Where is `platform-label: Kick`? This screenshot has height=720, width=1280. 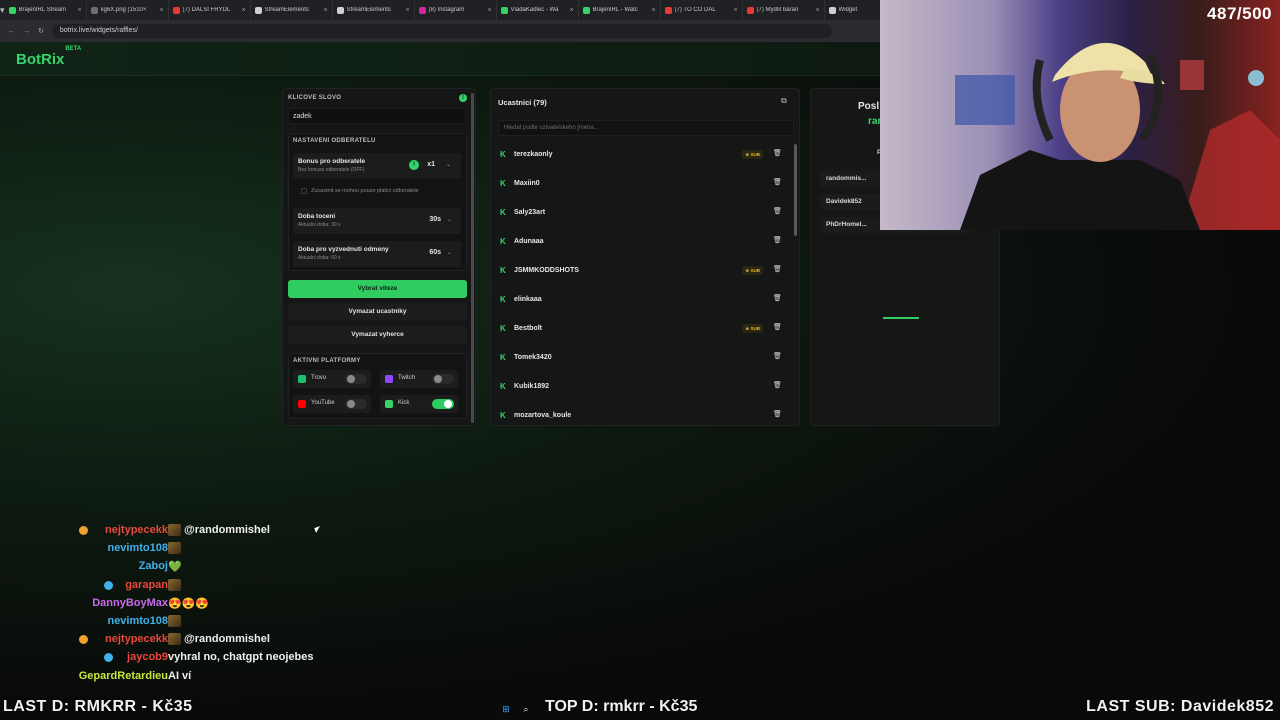
platform-label: Kick is located at coordinates (404, 403).